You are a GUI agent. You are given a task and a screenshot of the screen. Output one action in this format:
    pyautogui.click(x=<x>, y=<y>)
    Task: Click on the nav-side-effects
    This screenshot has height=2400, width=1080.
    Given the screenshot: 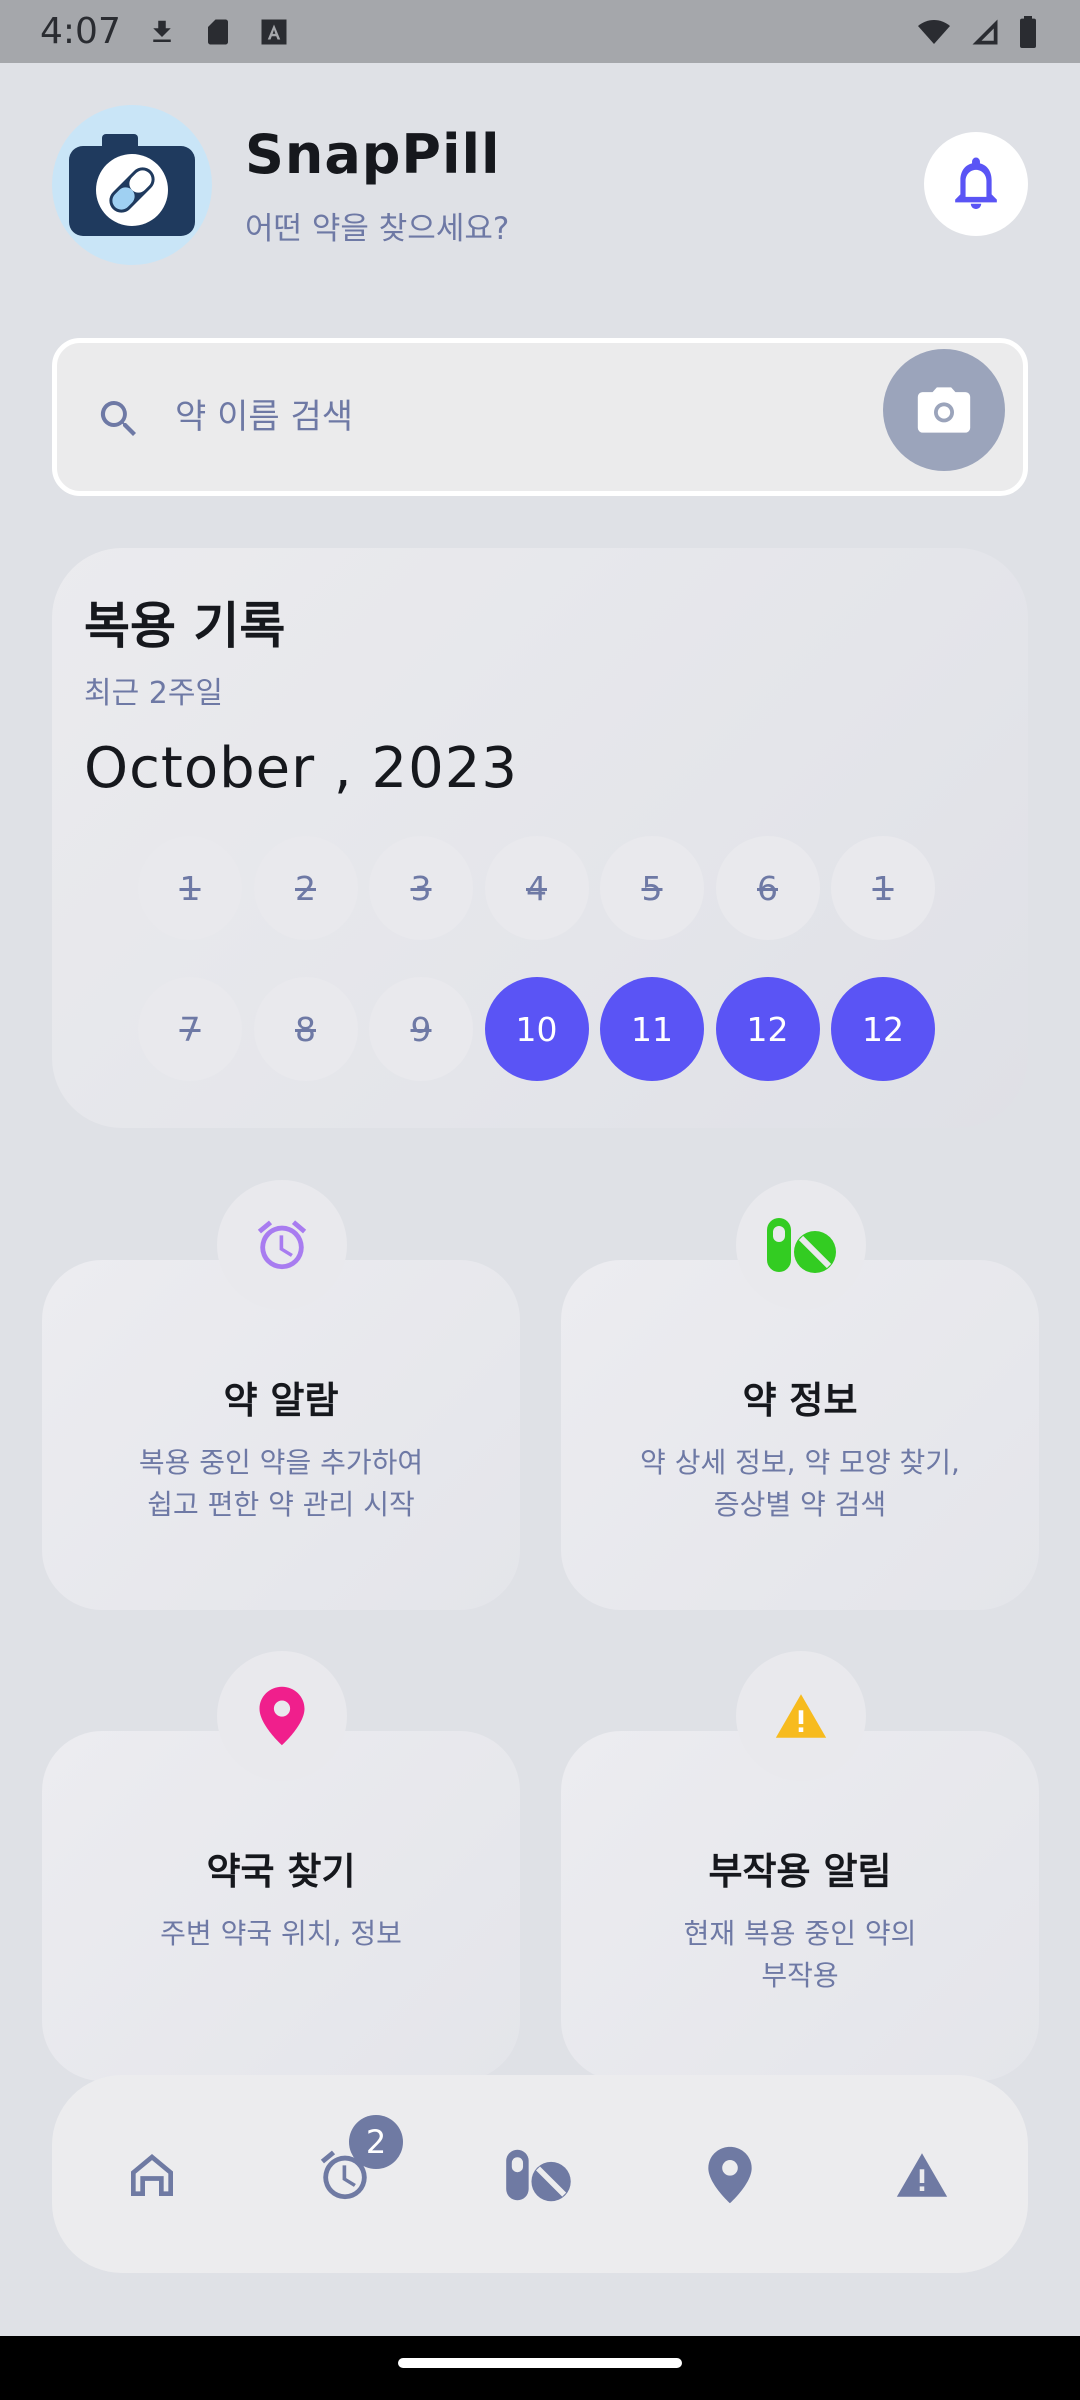 What is the action you would take?
    pyautogui.click(x=922, y=2175)
    